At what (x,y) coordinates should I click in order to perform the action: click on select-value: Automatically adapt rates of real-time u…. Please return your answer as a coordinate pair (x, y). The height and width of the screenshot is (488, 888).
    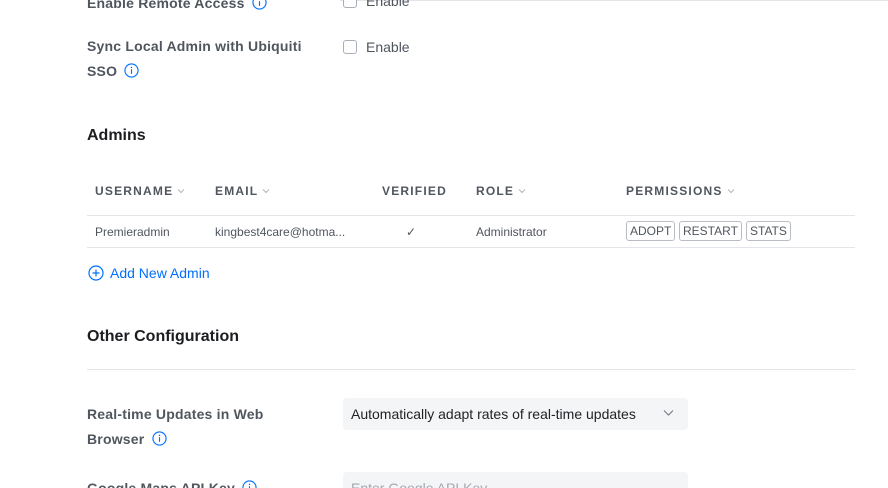
    Looking at the image, I should click on (493, 414).